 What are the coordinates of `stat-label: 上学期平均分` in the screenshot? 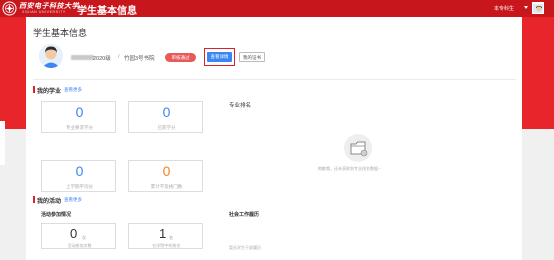 It's located at (79, 186).